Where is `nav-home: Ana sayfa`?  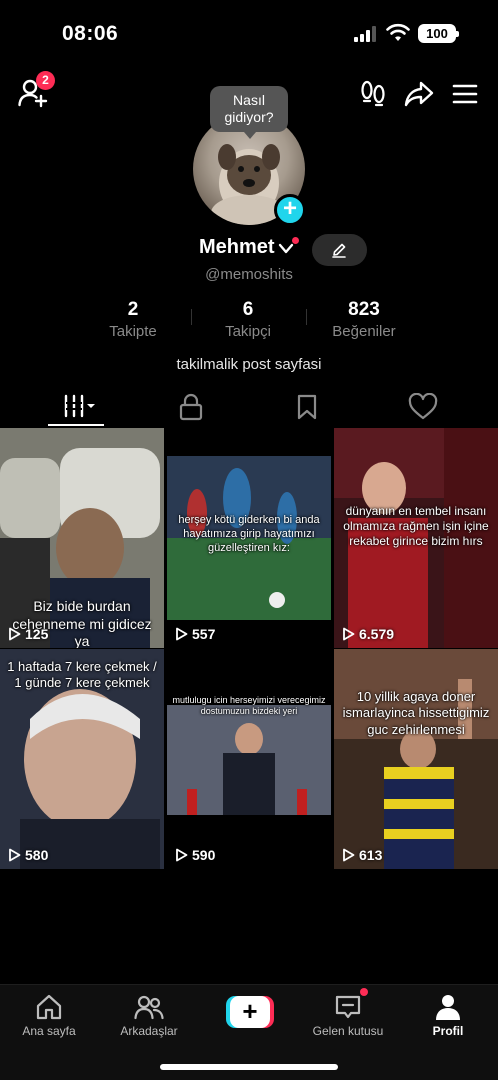
nav-home: Ana sayfa is located at coordinates (49, 1015).